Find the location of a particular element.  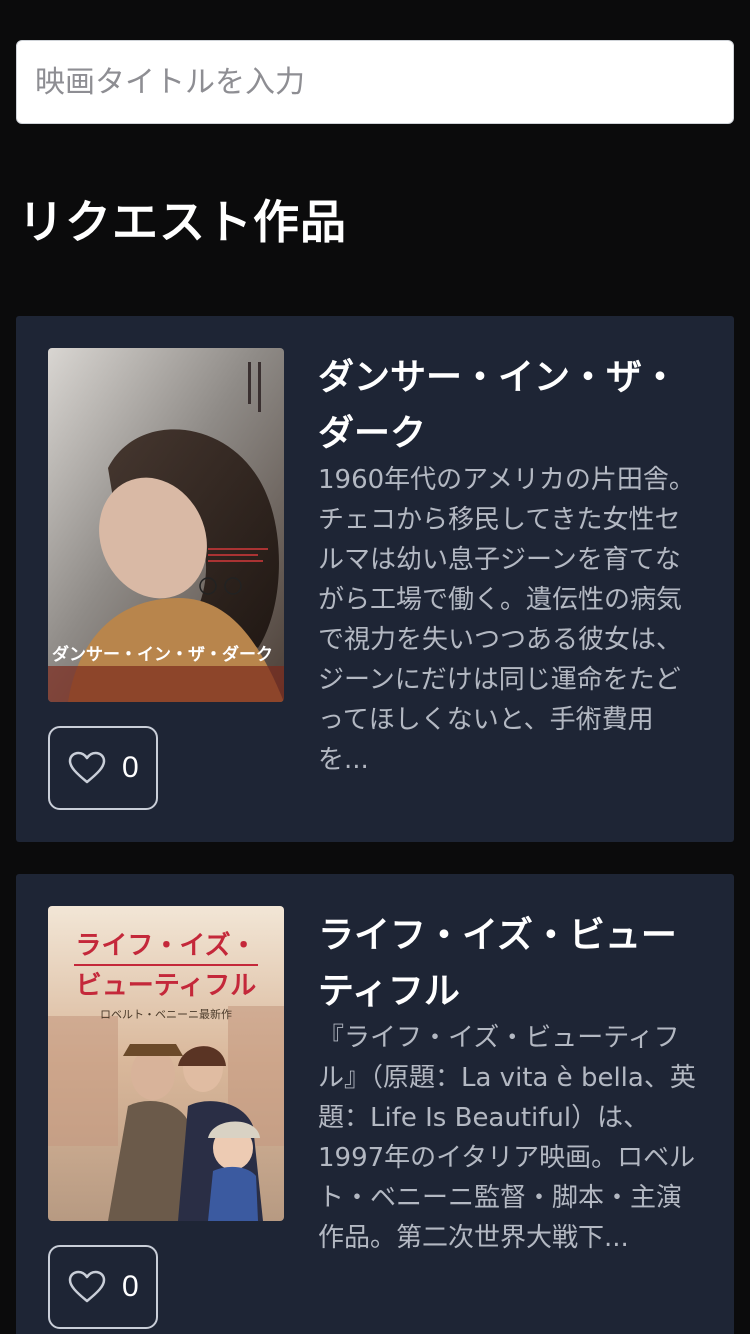

poster-subtext: ロベルト・ベニーニ最新作 is located at coordinates (166, 1014).